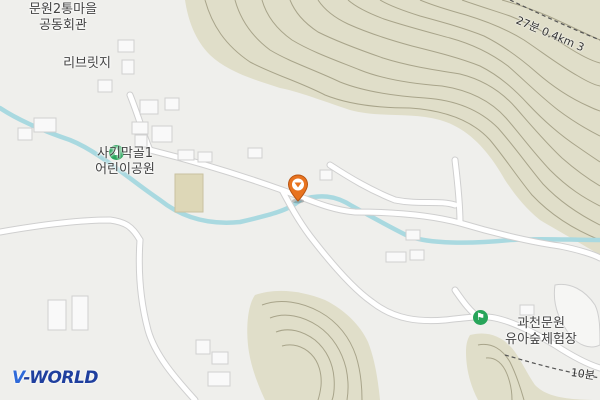 This screenshot has width=600, height=400. I want to click on label-community-hall: 문원2통마을 공동회관, so click(63, 18).